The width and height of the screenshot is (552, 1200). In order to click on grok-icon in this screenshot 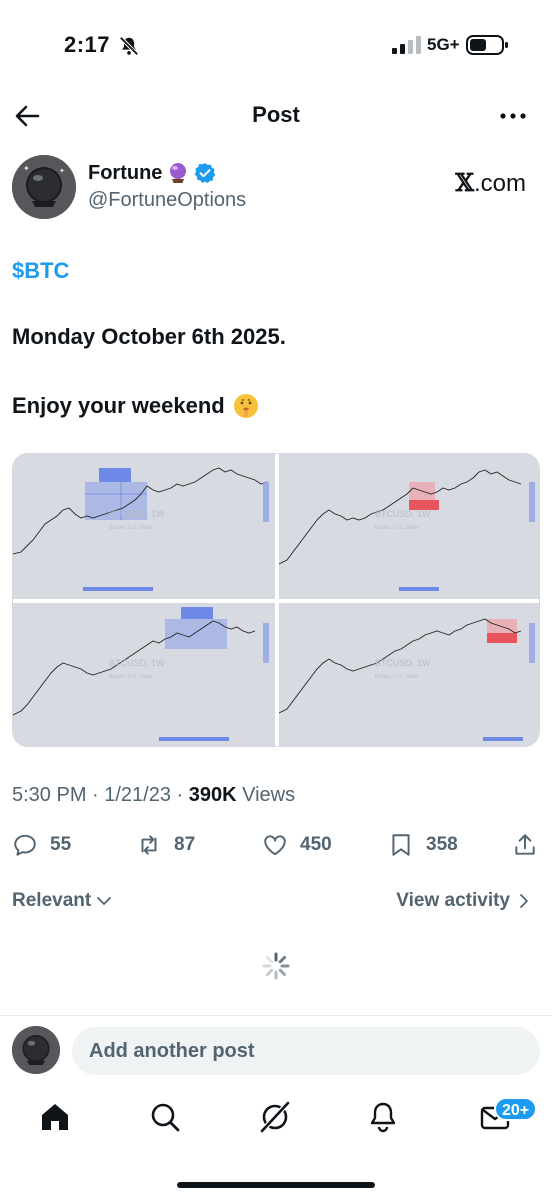, I will do `click(275, 1117)`.